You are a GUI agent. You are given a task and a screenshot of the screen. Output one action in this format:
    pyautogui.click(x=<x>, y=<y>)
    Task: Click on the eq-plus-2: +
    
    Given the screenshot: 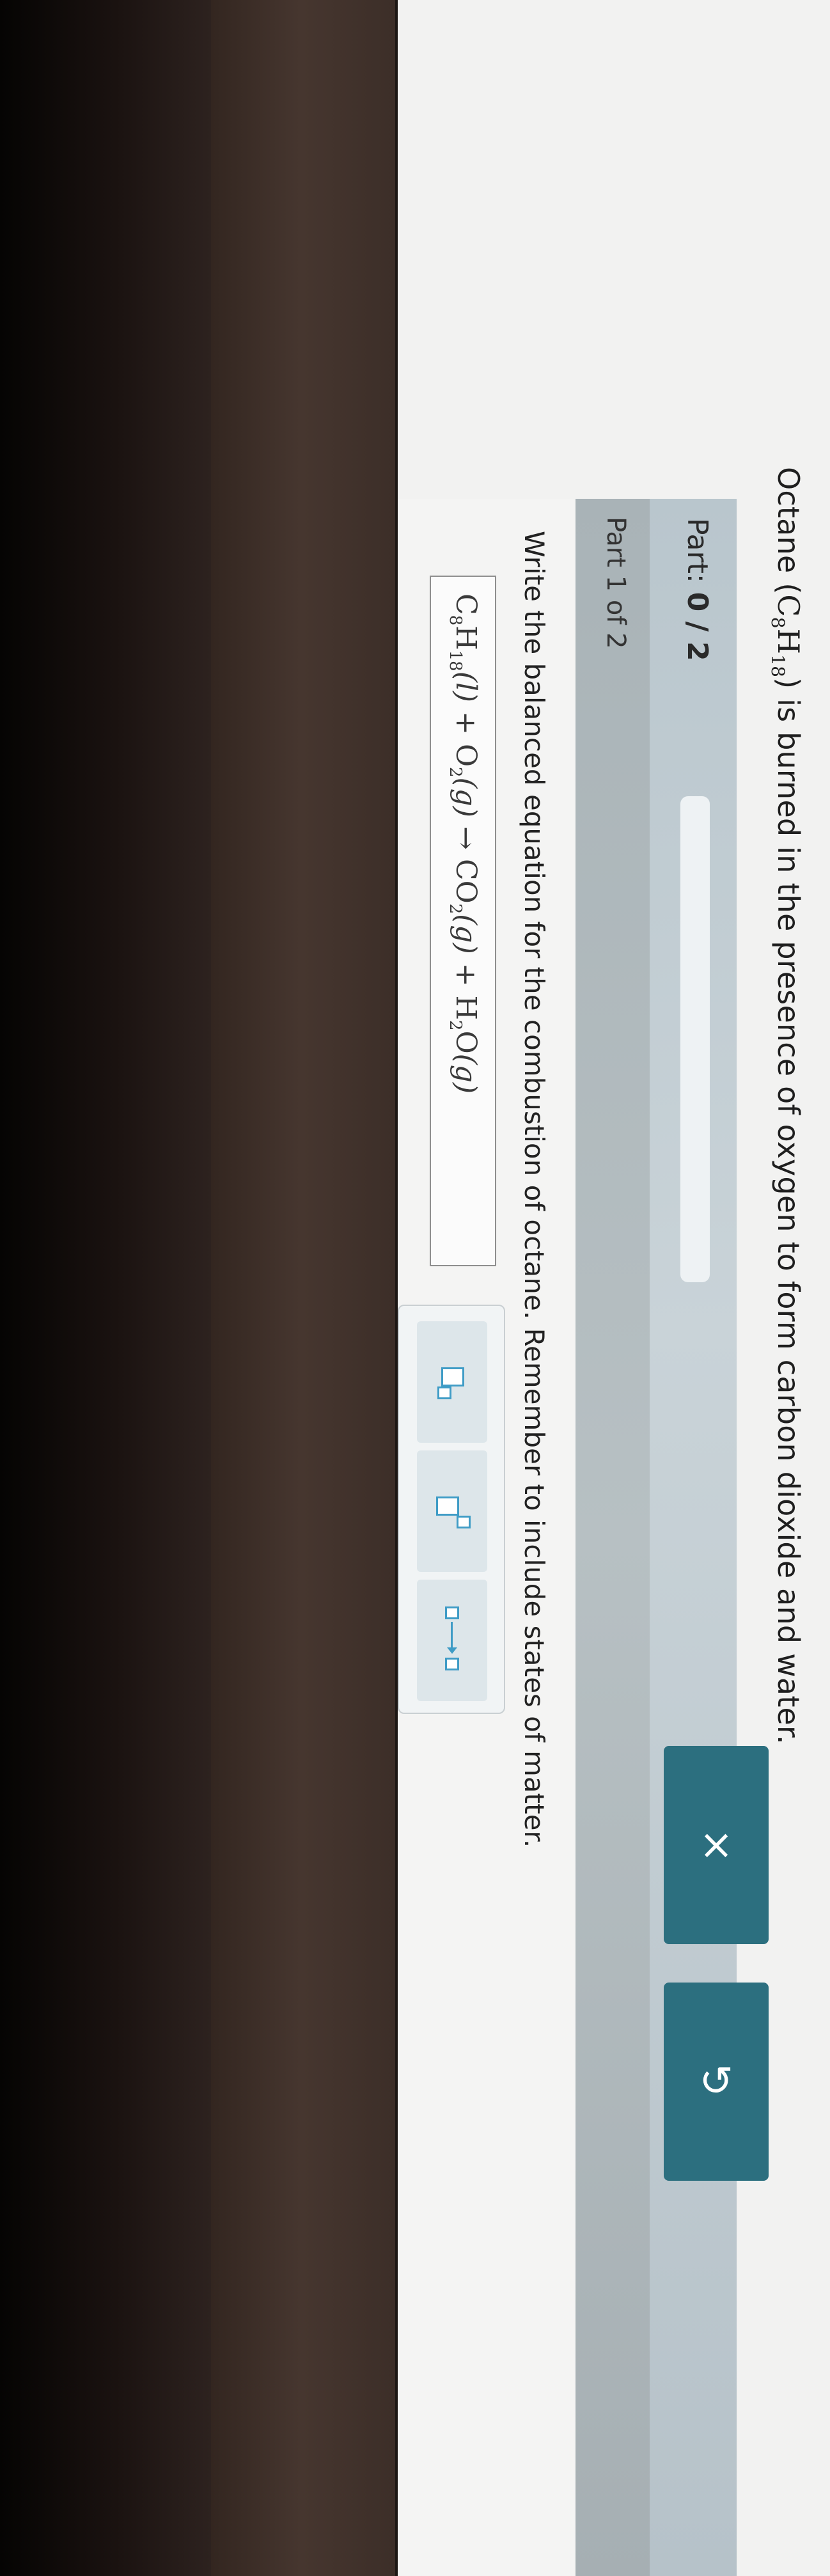 What is the action you would take?
    pyautogui.click(x=466, y=974)
    